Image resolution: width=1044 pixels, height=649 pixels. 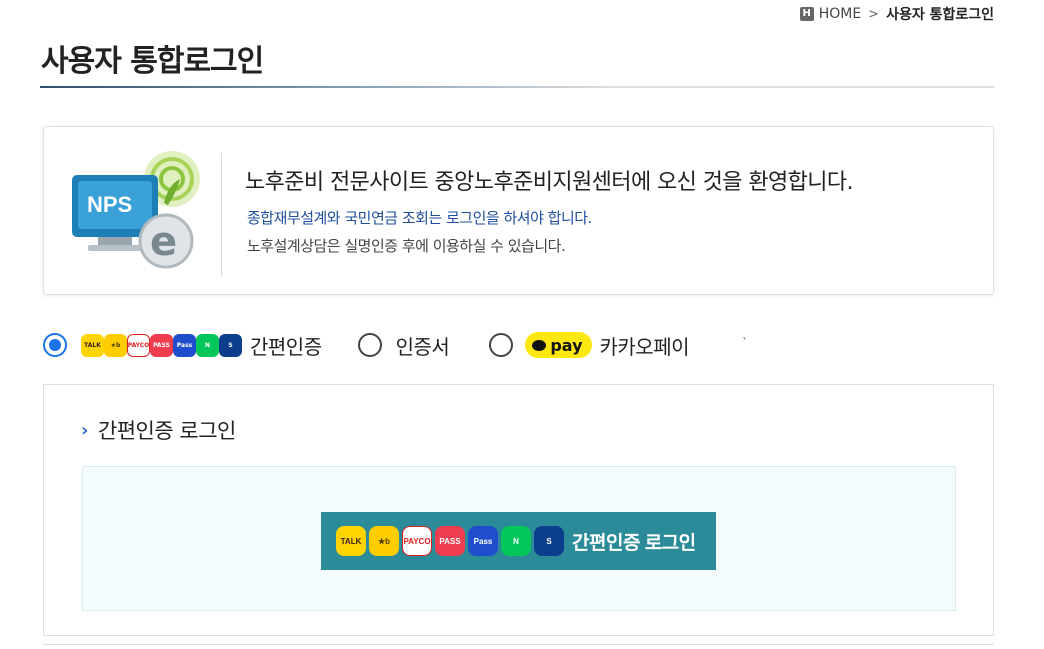 What do you see at coordinates (940, 15) in the screenshot?
I see `breadcrumb-current: 사용자 통합로그인` at bounding box center [940, 15].